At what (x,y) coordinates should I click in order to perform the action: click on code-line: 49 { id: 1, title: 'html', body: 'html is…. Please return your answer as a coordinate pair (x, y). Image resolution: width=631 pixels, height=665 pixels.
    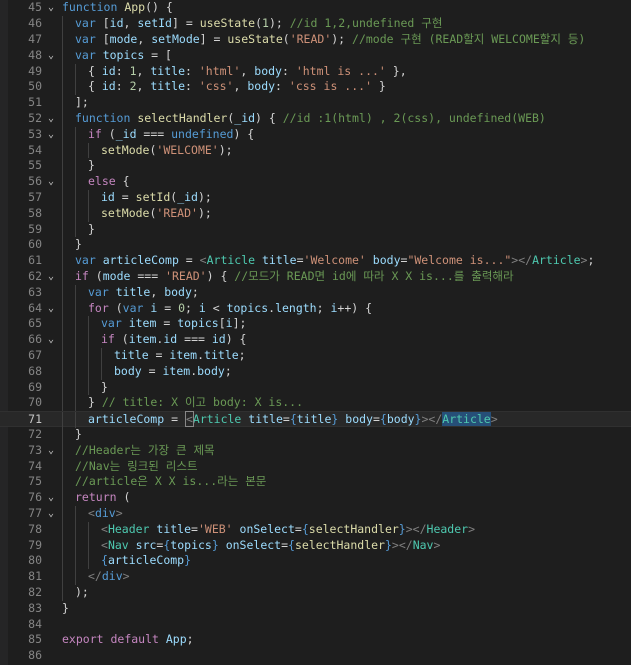
    Looking at the image, I should click on (315, 71).